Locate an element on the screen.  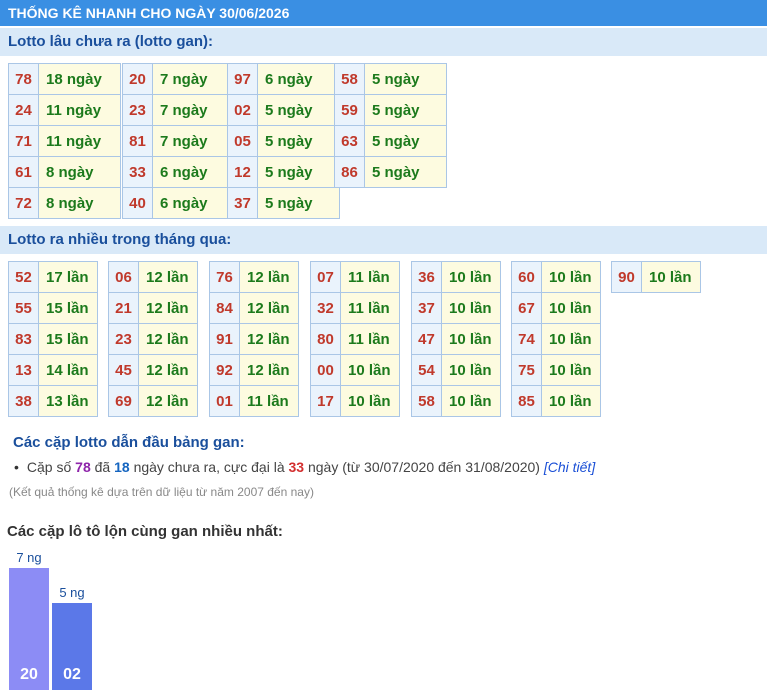
lotto-number: 63 is located at coordinates (349, 141).